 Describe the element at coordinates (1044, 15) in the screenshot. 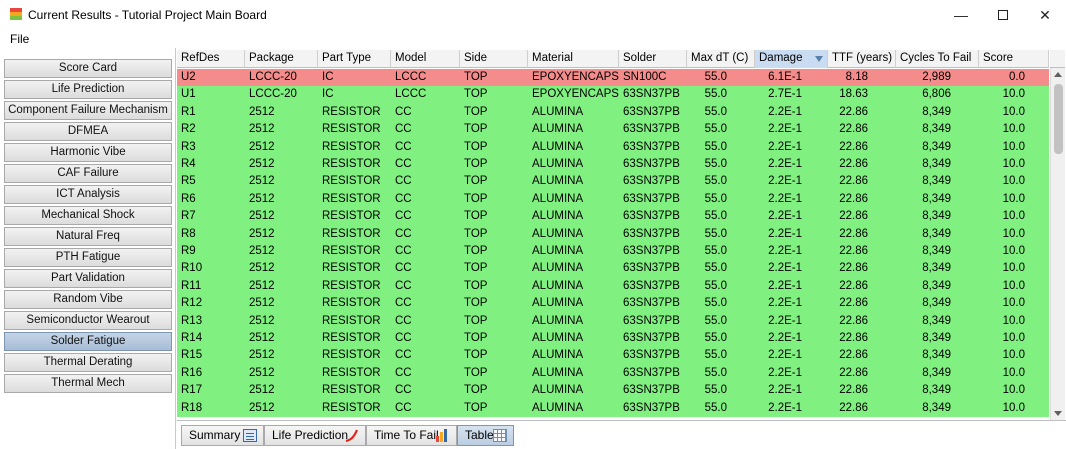

I see `close-button: ✕` at that location.